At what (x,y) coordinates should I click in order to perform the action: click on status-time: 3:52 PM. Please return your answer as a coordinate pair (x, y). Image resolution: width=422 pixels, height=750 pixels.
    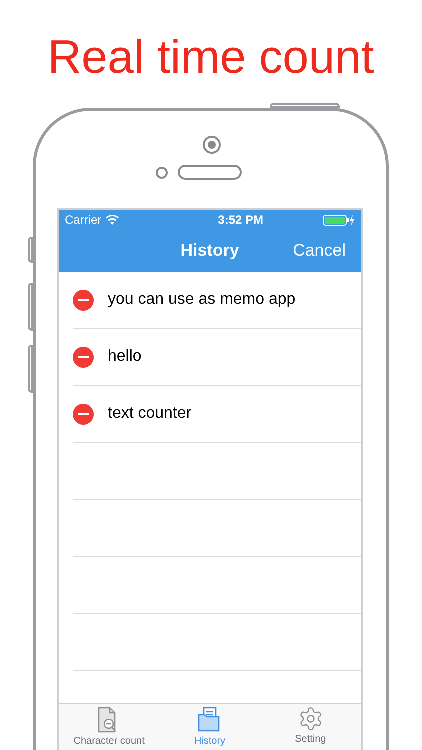
    Looking at the image, I should click on (241, 220).